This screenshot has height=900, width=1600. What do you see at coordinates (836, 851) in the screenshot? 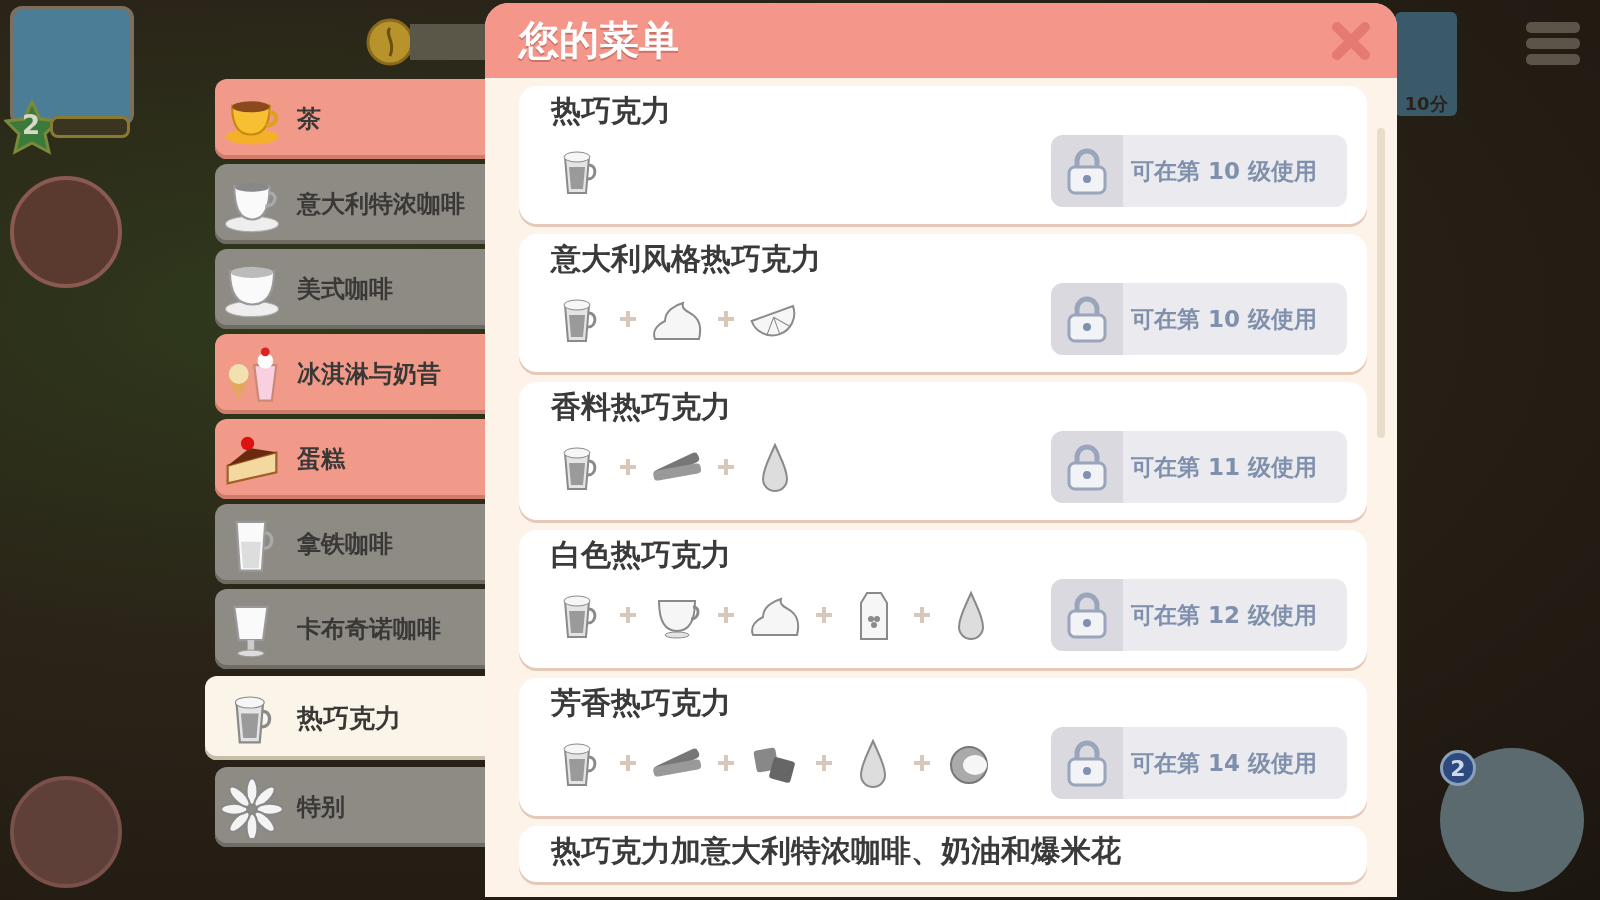
I see `recipe-name: 热巧克力加意大利特浓咖啡、奶油和爆米花` at bounding box center [836, 851].